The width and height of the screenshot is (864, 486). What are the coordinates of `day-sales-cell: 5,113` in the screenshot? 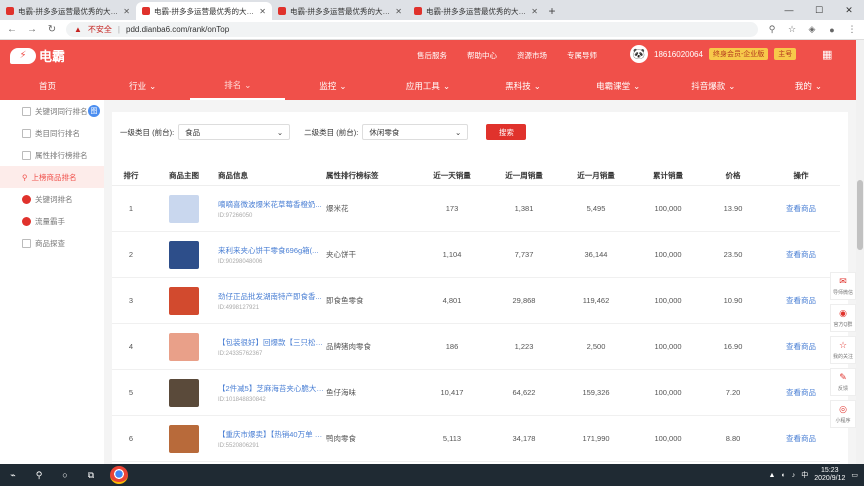 It's located at (452, 438).